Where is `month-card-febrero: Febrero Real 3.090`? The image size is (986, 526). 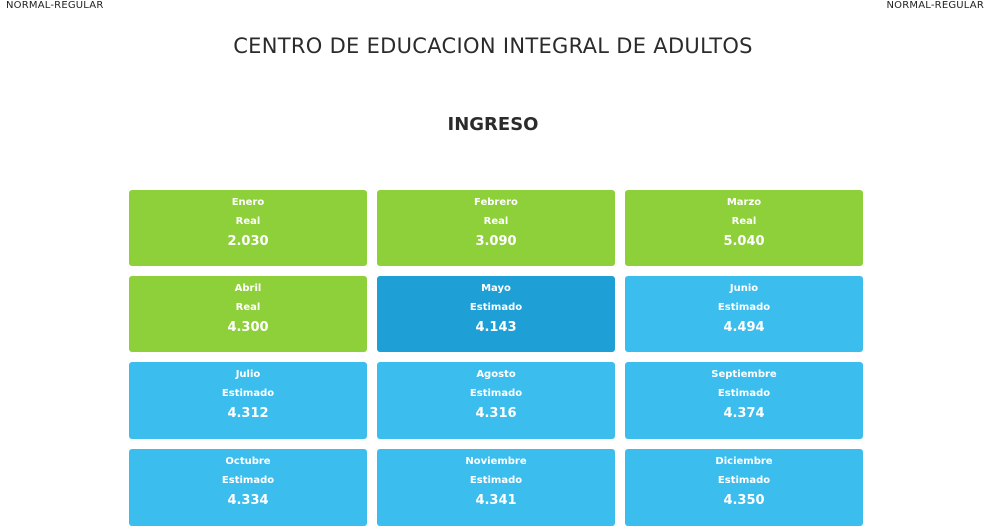
month-card-febrero: Febrero Real 3.090 is located at coordinates (496, 228).